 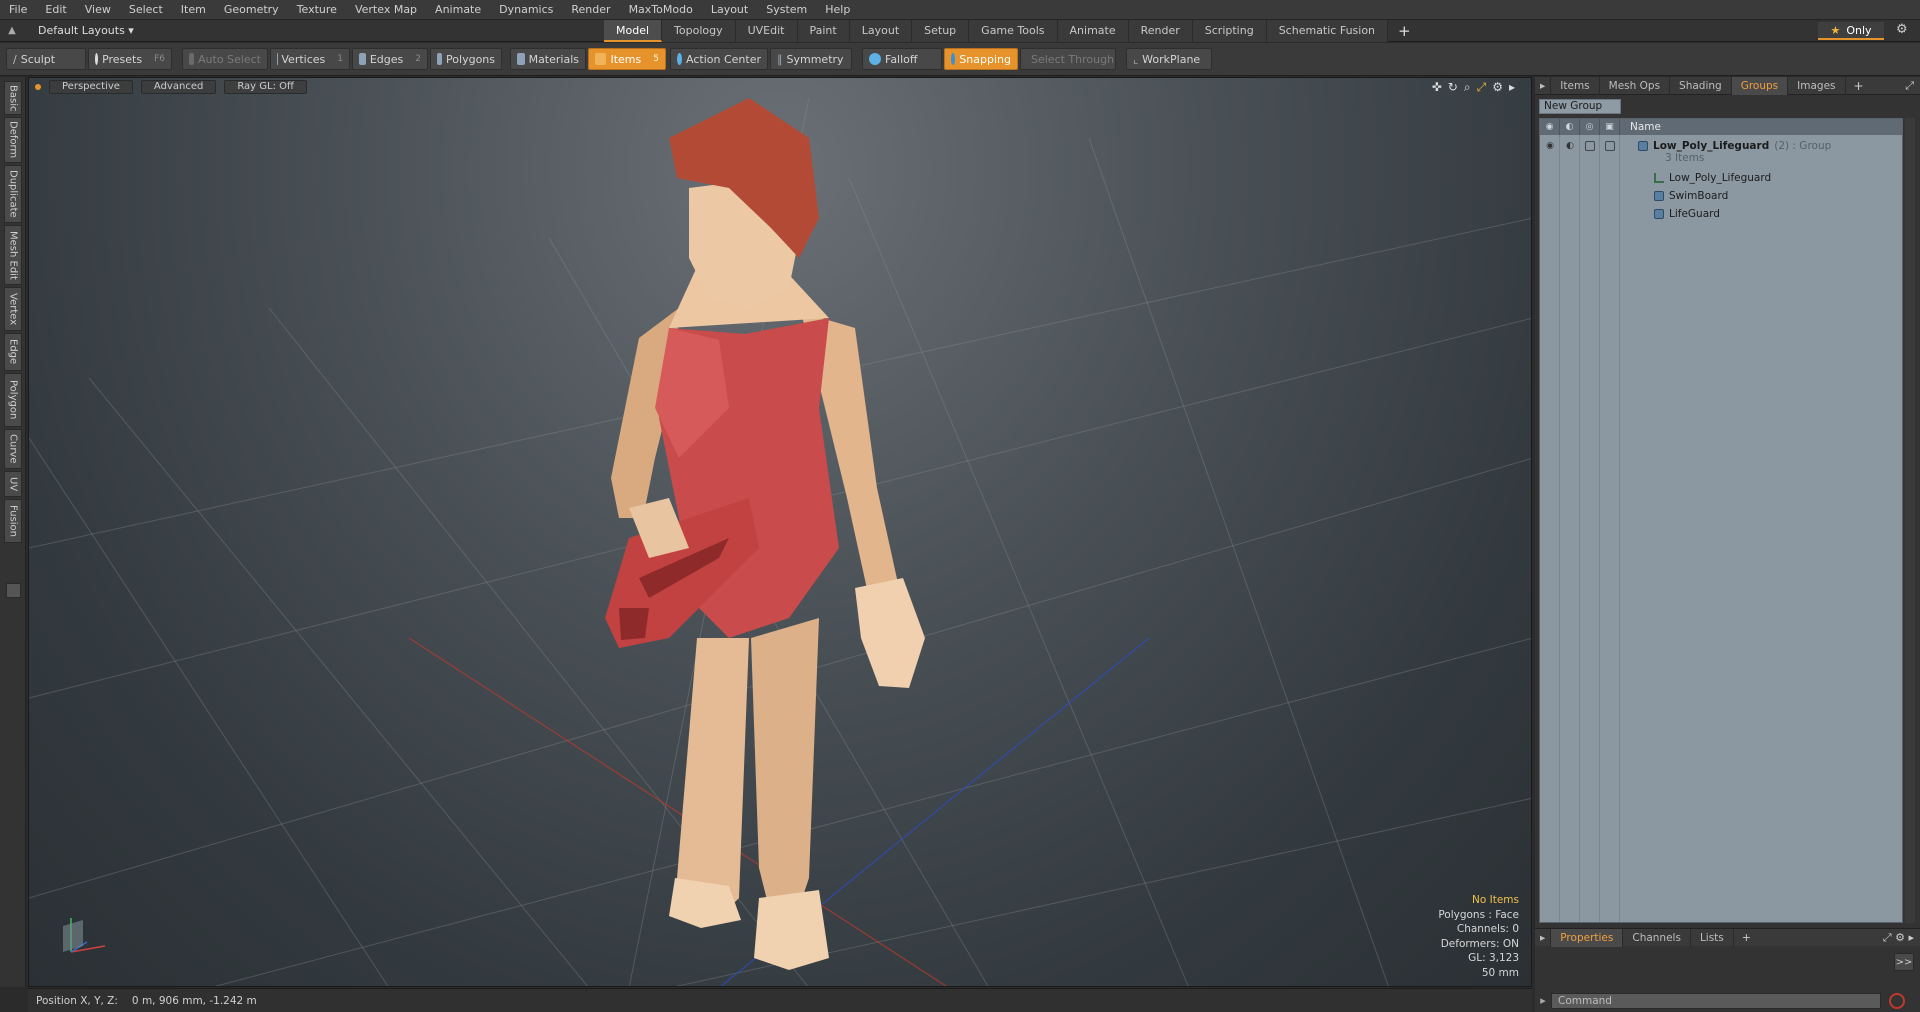 I want to click on viewport-settings-icon: ⚙, so click(x=1497, y=87).